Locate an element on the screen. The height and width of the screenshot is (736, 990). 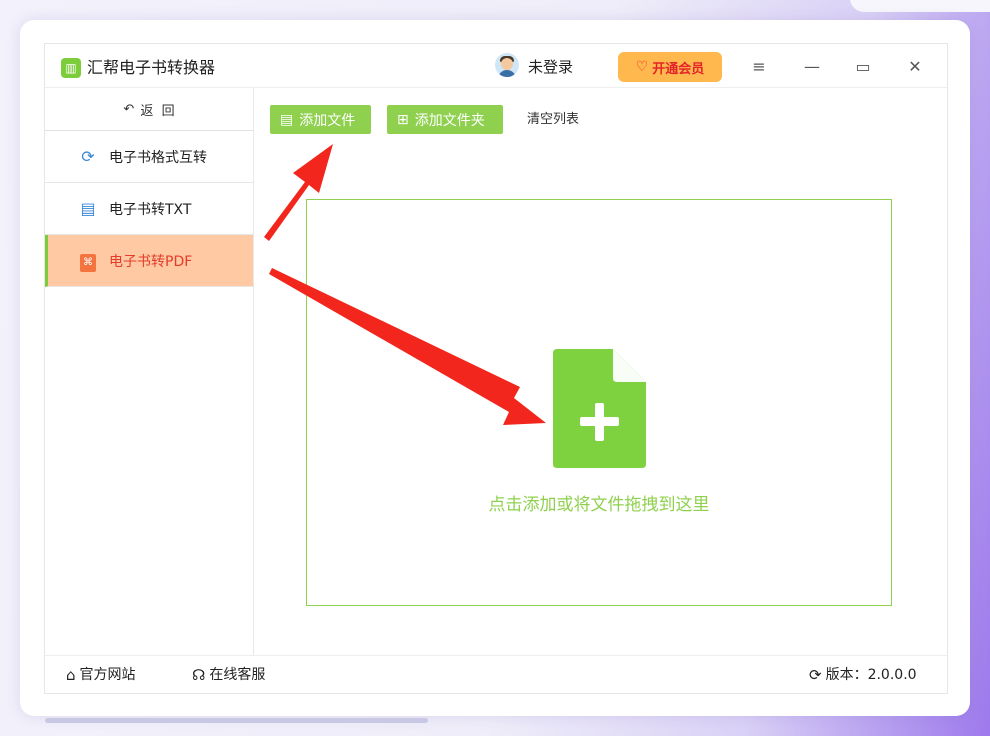
home-icon: ⌂ is located at coordinates (71, 675).